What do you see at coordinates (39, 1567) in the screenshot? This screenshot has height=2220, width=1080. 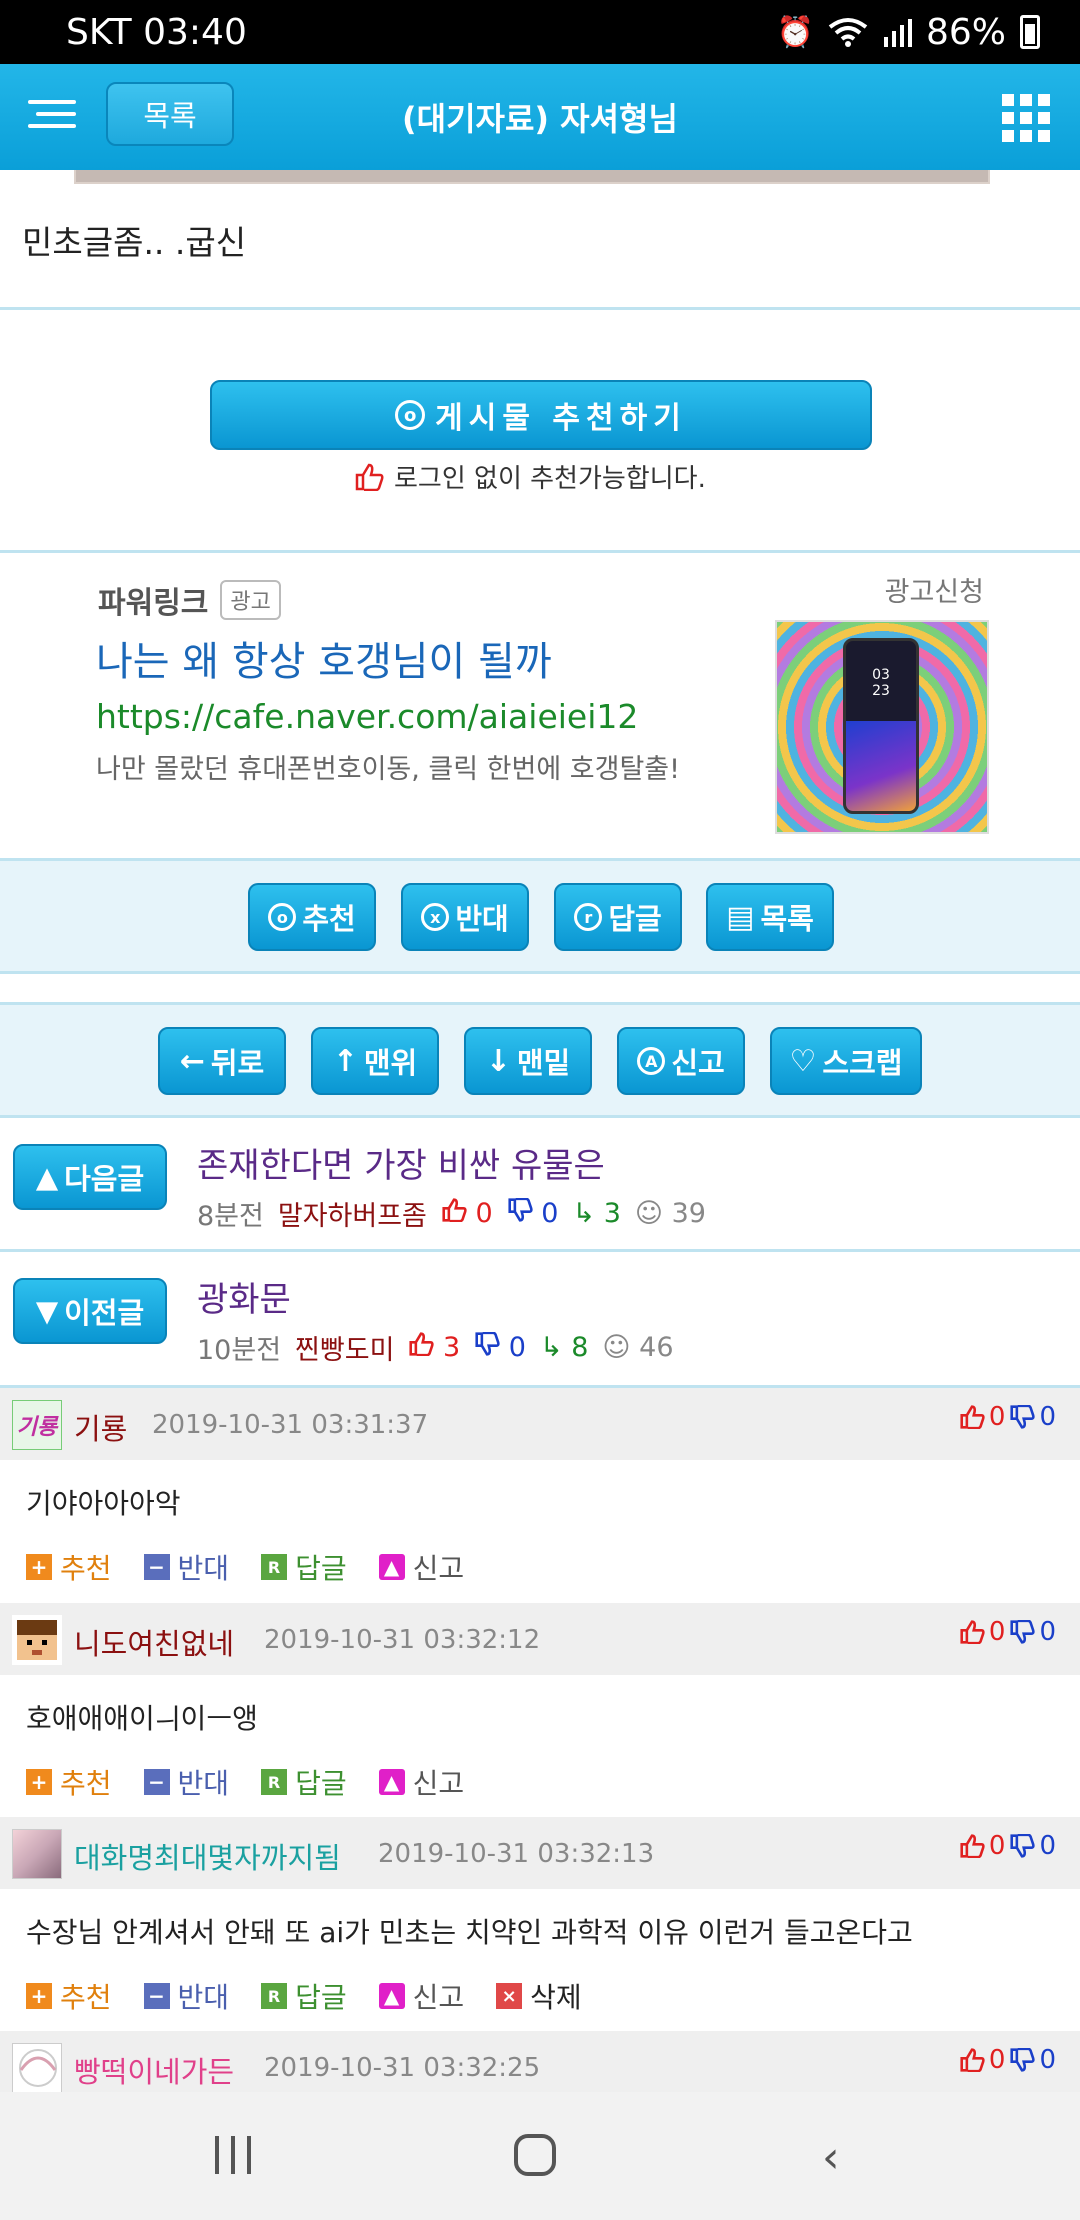 I see `plus-icon: +` at bounding box center [39, 1567].